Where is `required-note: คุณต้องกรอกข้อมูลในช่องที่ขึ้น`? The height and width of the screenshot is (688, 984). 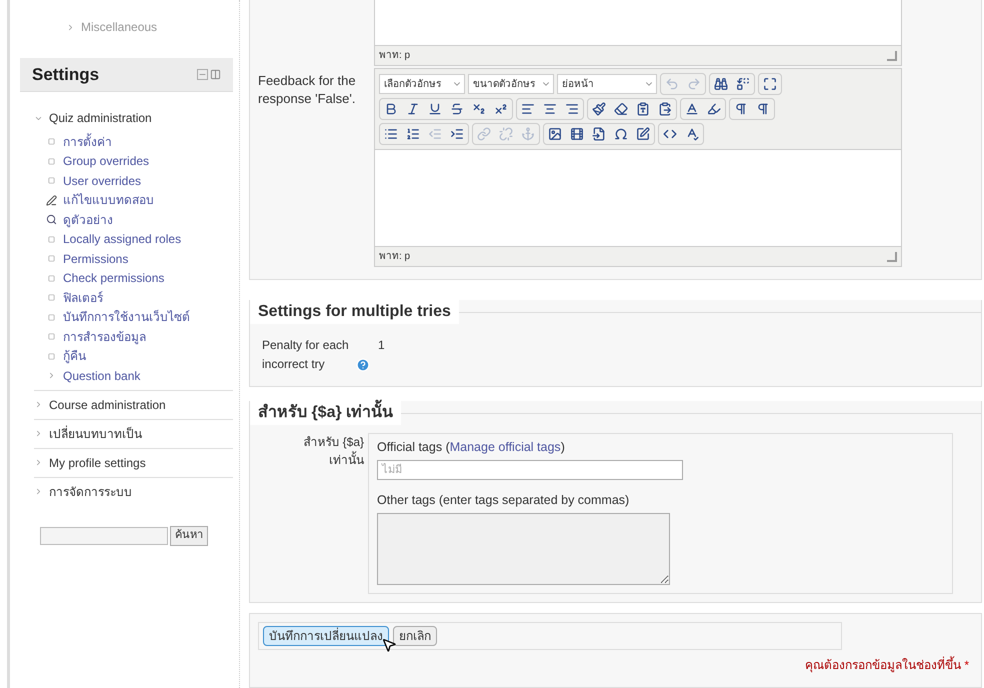 required-note: คุณต้องกรอกข้อมูลในช่องที่ขึ้น is located at coordinates (882, 665).